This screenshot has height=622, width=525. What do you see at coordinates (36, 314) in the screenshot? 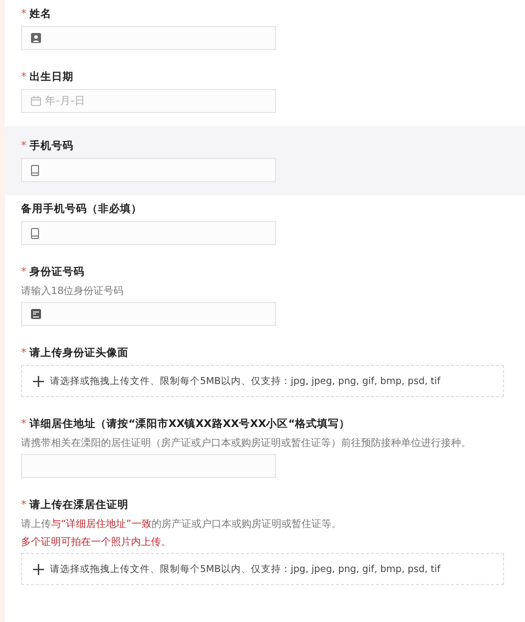
I see `id-card-icon` at bounding box center [36, 314].